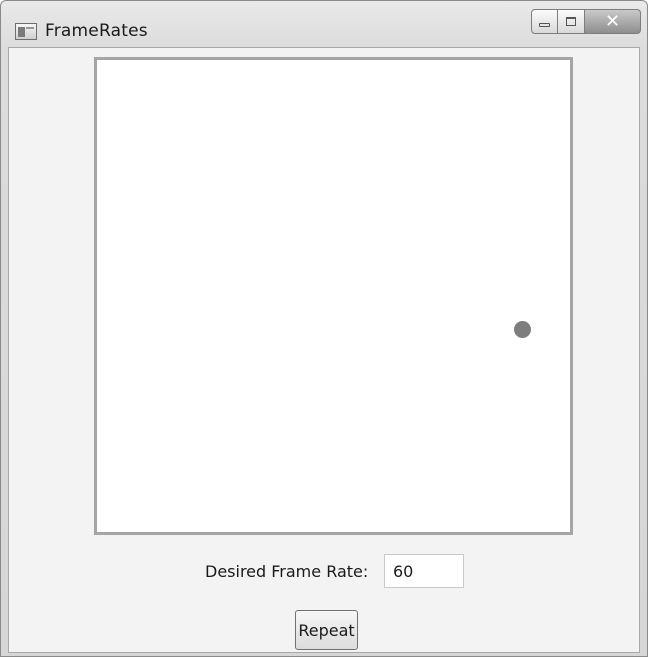 This screenshot has height=657, width=648. Describe the element at coordinates (26, 31) in the screenshot. I see `window-app-icon` at that location.